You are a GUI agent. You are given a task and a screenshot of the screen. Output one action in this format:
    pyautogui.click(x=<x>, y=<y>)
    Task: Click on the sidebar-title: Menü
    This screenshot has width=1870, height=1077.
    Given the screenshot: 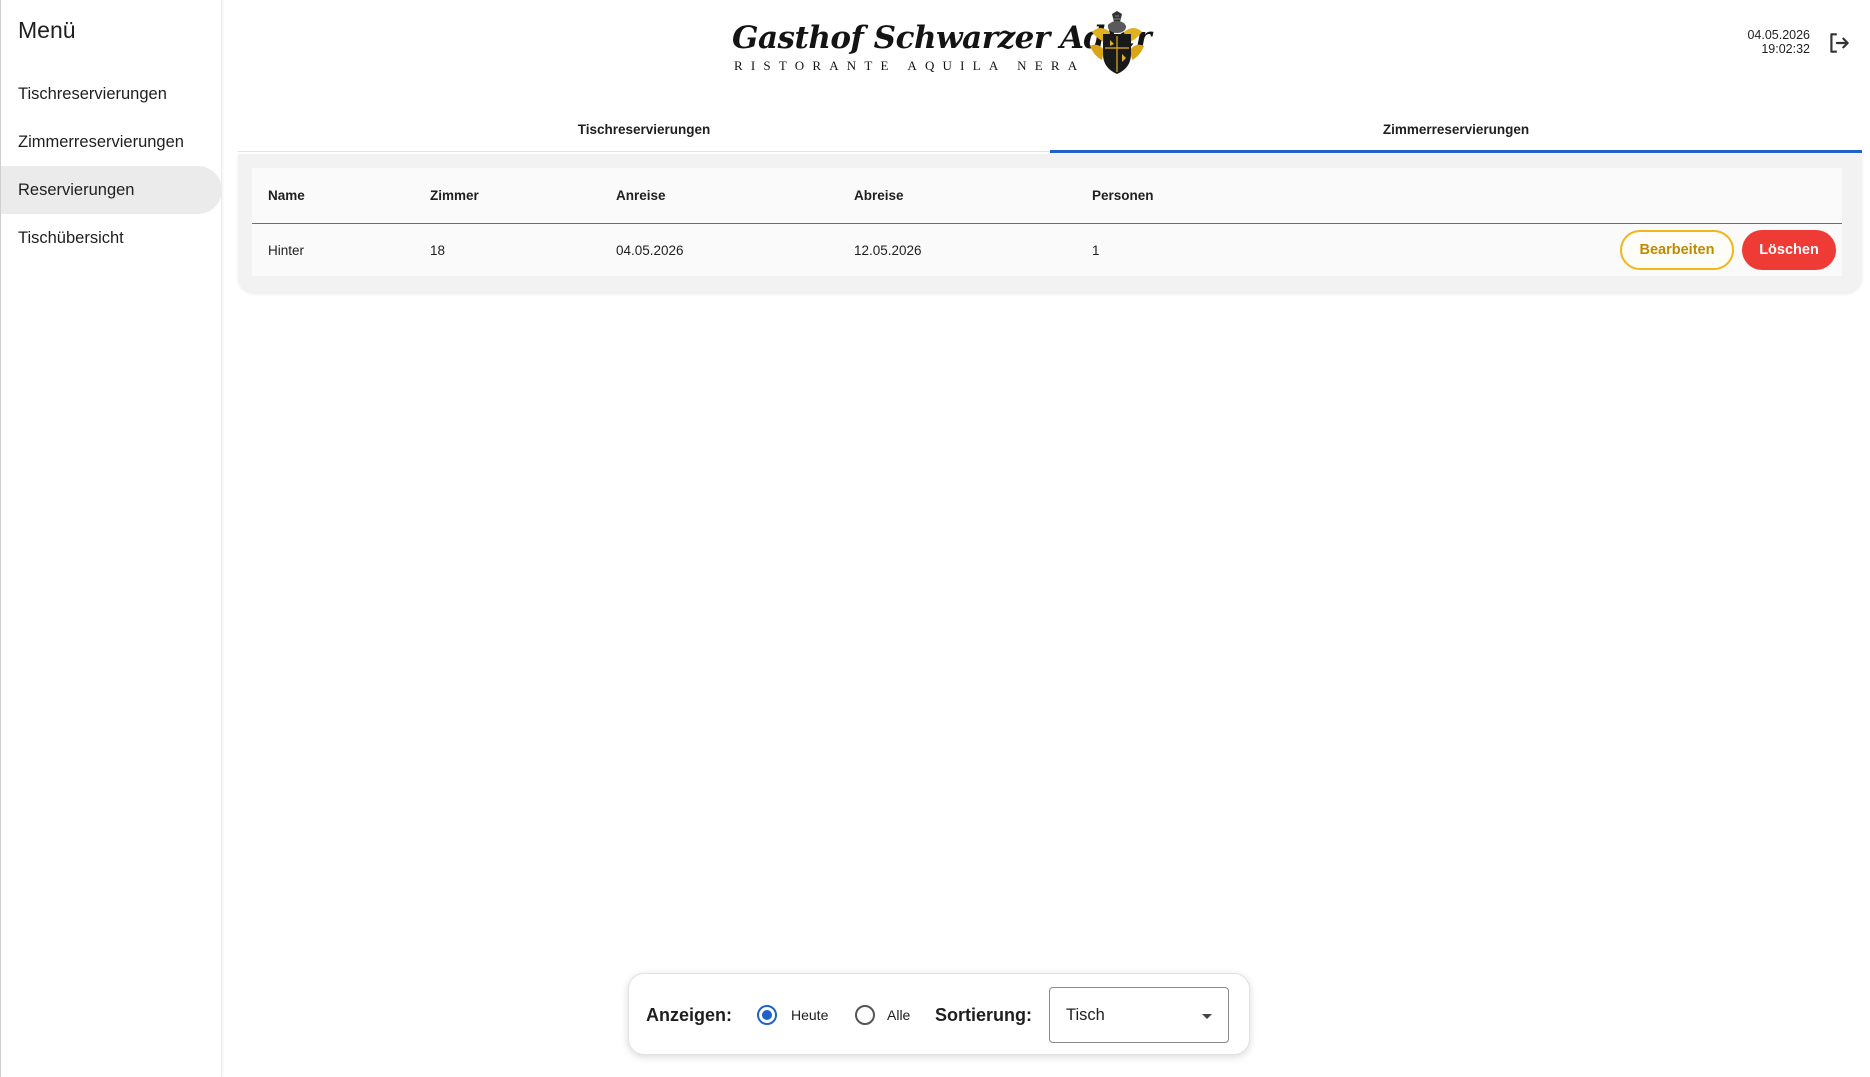 What is the action you would take?
    pyautogui.click(x=47, y=30)
    